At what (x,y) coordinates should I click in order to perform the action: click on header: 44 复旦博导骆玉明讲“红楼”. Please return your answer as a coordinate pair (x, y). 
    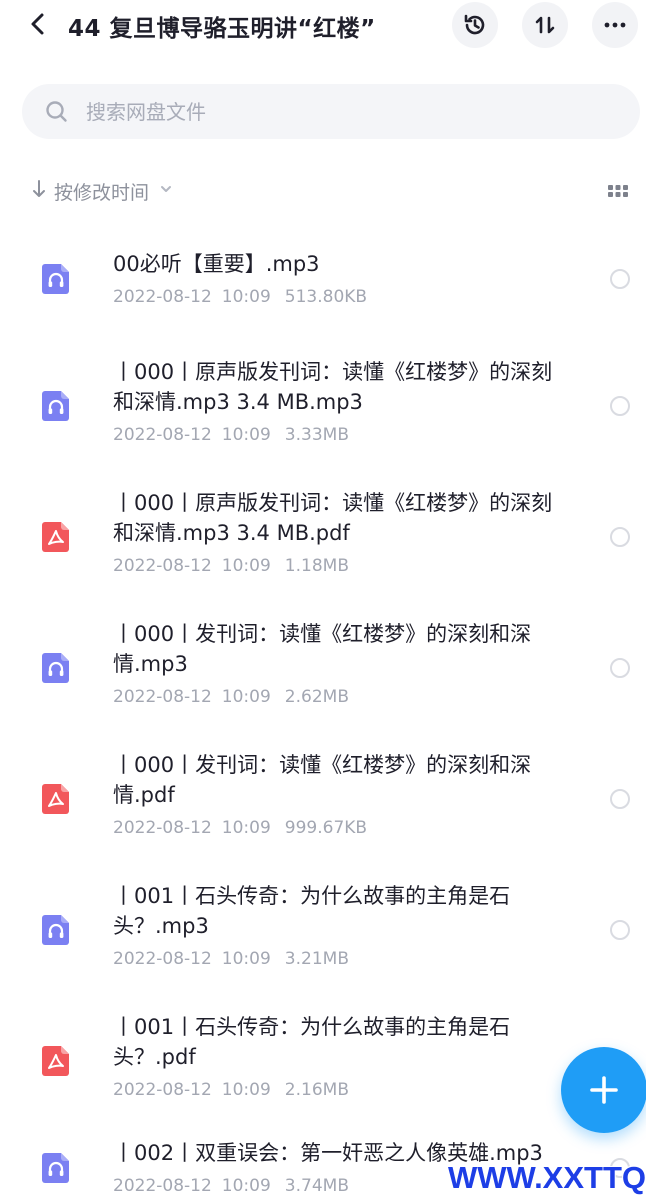
    Looking at the image, I should click on (323, 28).